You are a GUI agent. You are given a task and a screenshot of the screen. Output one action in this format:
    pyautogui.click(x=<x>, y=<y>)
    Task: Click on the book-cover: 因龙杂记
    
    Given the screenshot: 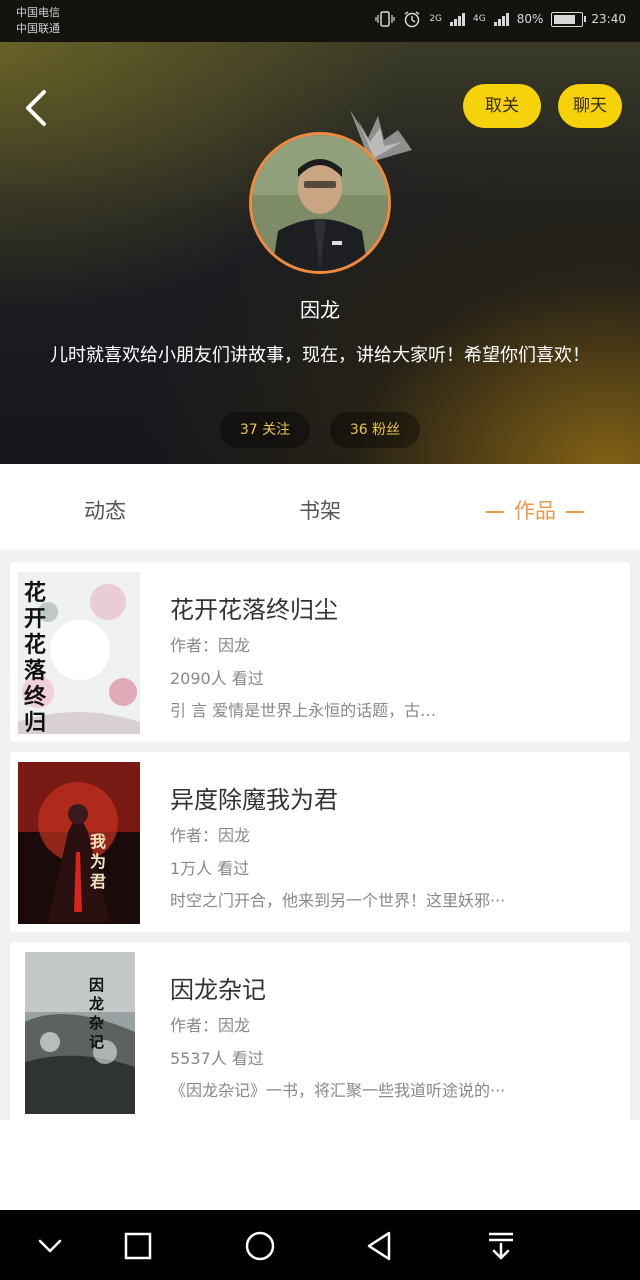 What is the action you would take?
    pyautogui.click(x=80, y=1033)
    